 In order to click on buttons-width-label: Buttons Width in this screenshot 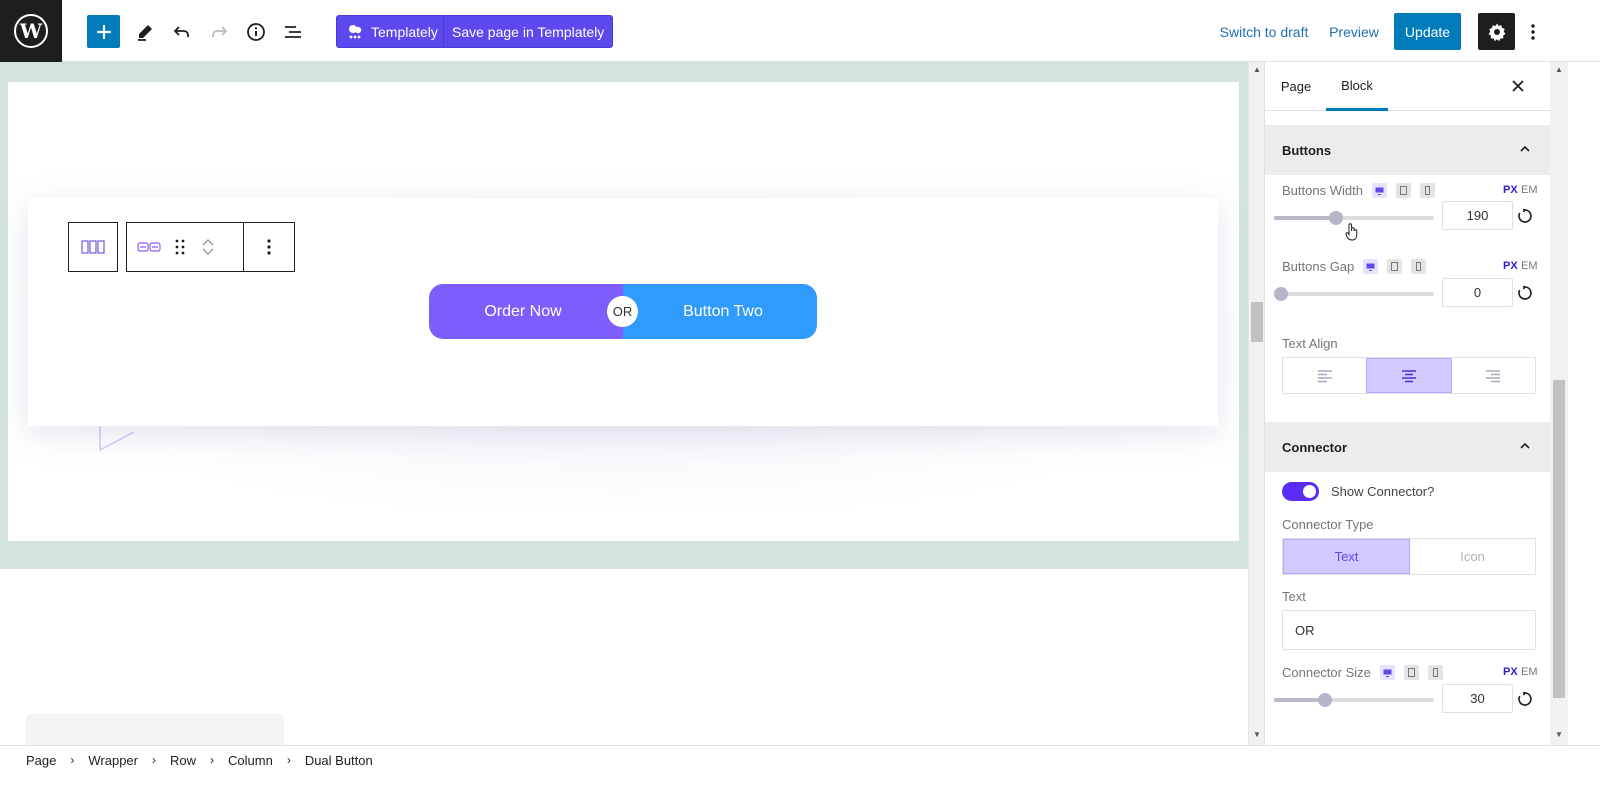, I will do `click(1322, 190)`.